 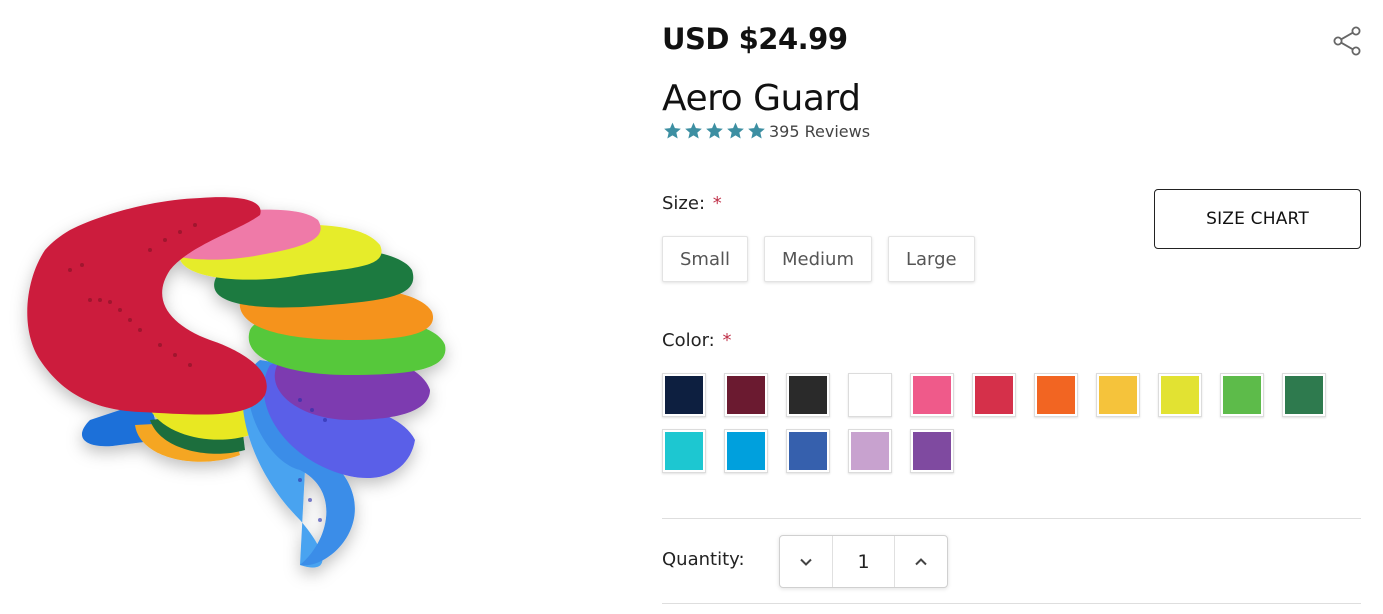 I want to click on rating-stars, so click(x=714, y=131).